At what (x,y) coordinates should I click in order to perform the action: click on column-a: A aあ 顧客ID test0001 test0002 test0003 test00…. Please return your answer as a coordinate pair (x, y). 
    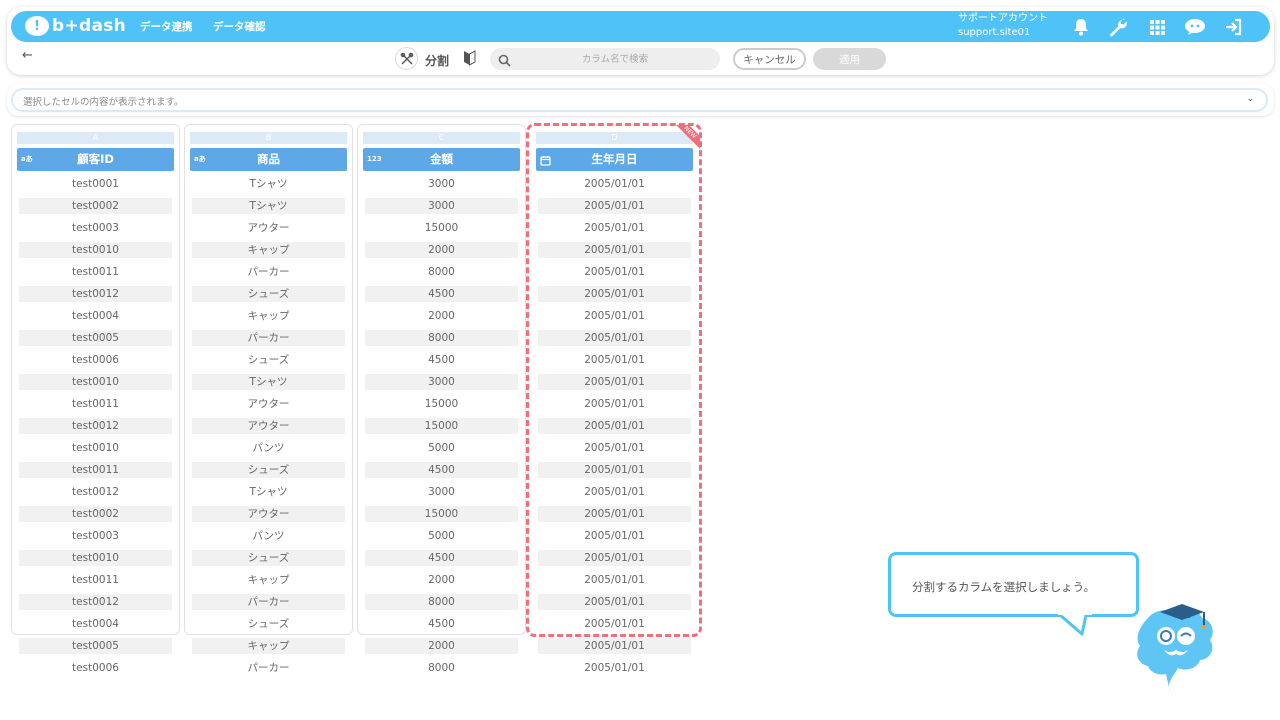
    Looking at the image, I should click on (95, 399).